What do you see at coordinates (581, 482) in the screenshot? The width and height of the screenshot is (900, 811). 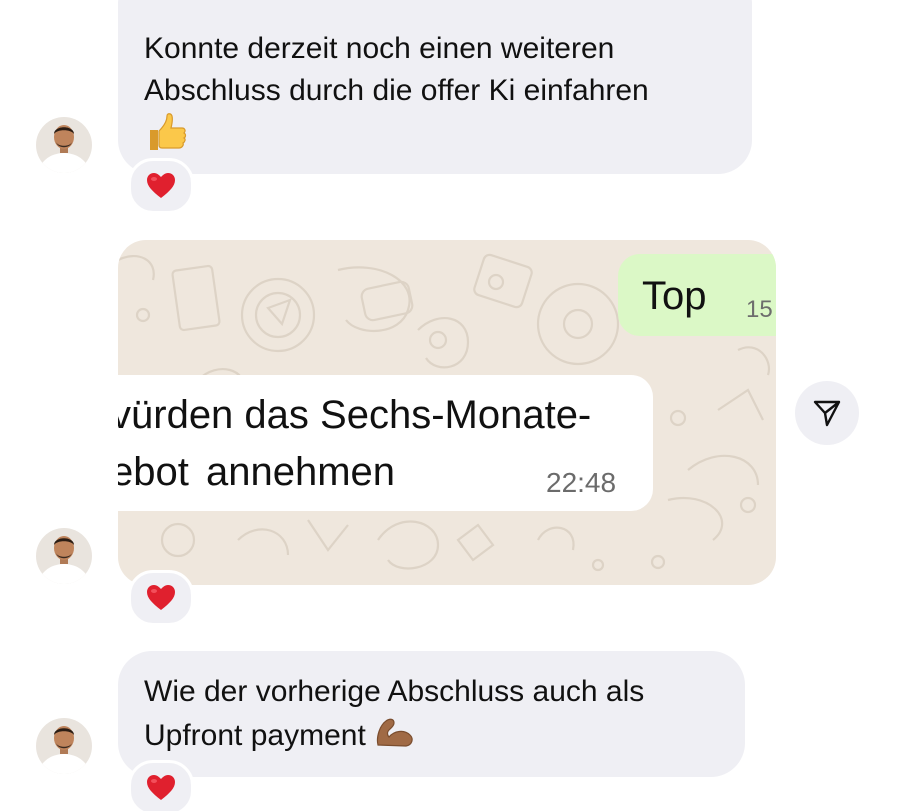 I see `received-message-time: 22:48` at bounding box center [581, 482].